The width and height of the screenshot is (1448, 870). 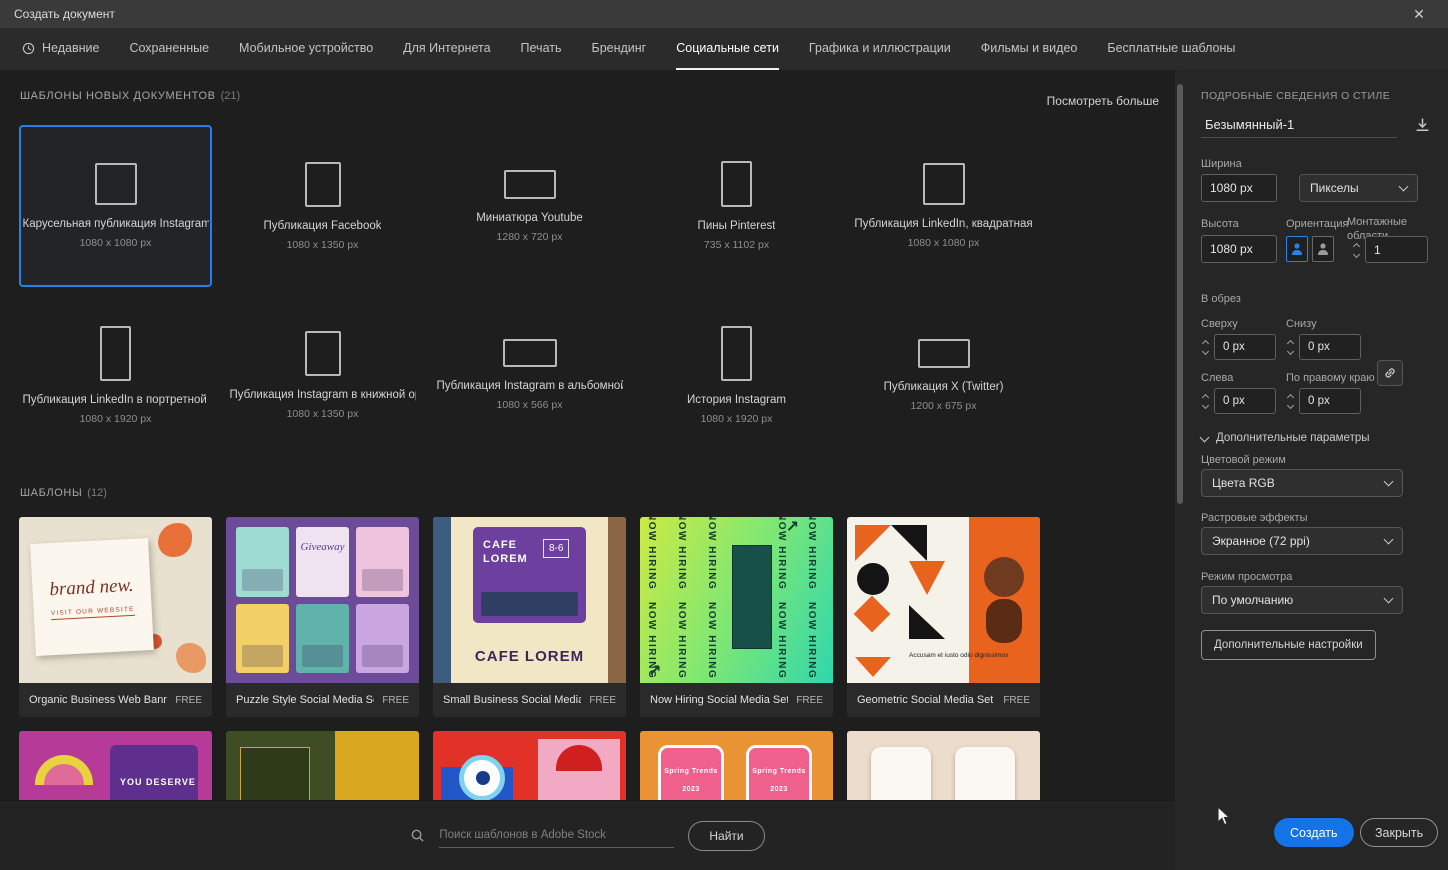 What do you see at coordinates (1247, 577) in the screenshot?
I see `preview-mode-label: Режим просмотра` at bounding box center [1247, 577].